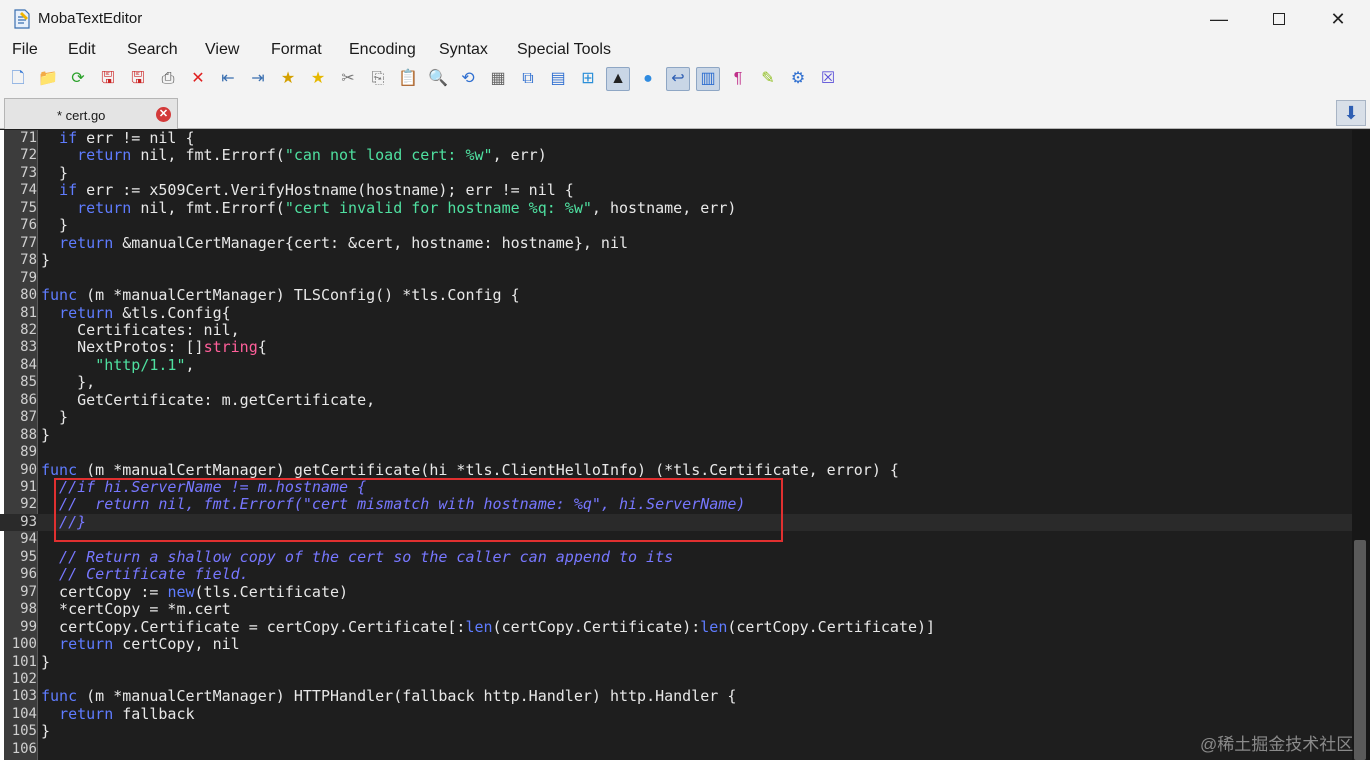 Image resolution: width=1370 pixels, height=760 pixels. I want to click on tab-close-icon: ✕, so click(163, 114).